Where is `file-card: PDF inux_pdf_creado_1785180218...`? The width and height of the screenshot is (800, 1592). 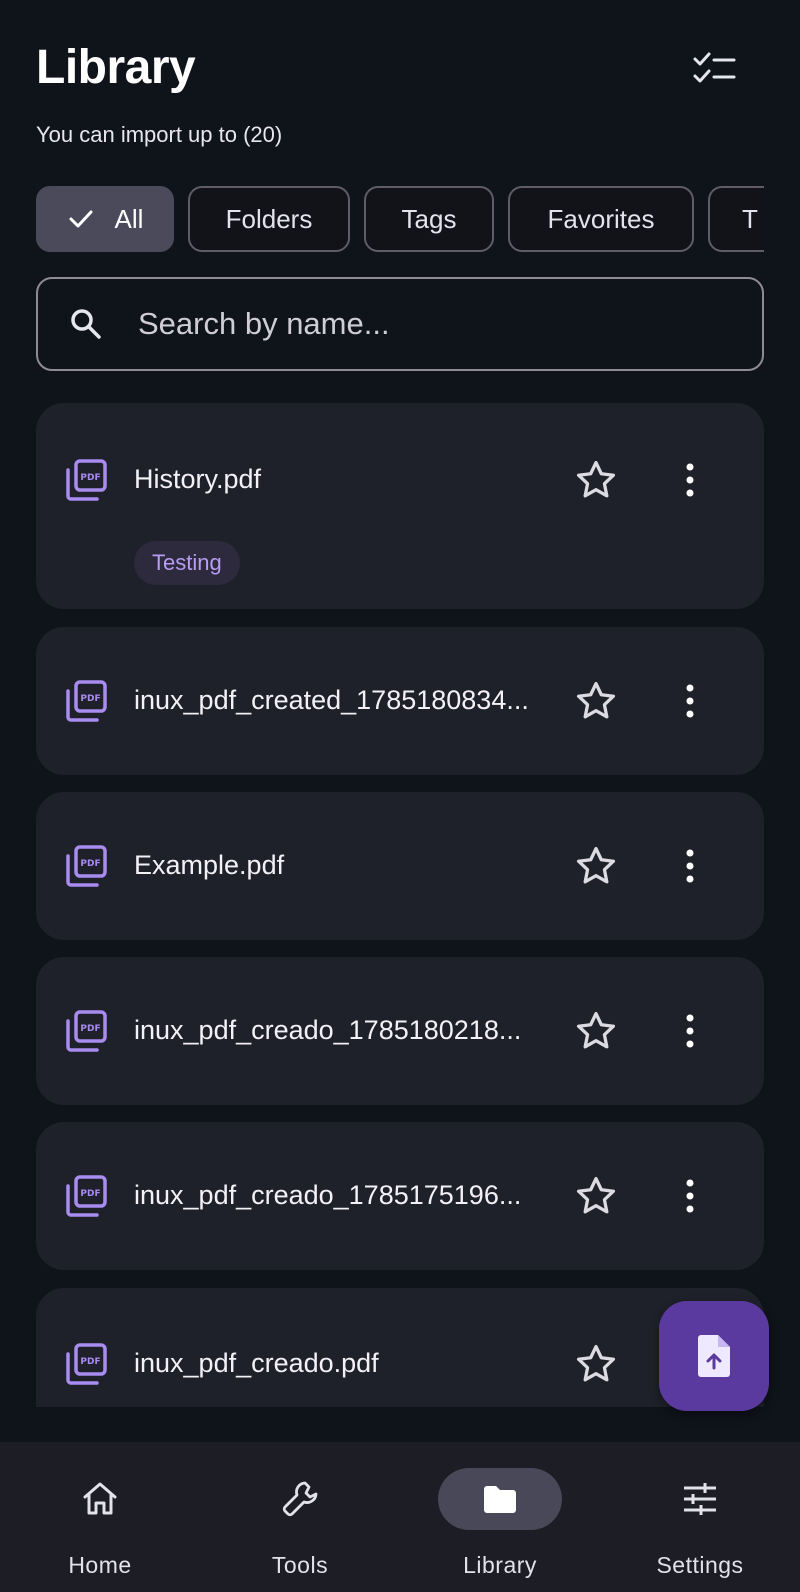 file-card: PDF inux_pdf_creado_1785180218... is located at coordinates (400, 1031).